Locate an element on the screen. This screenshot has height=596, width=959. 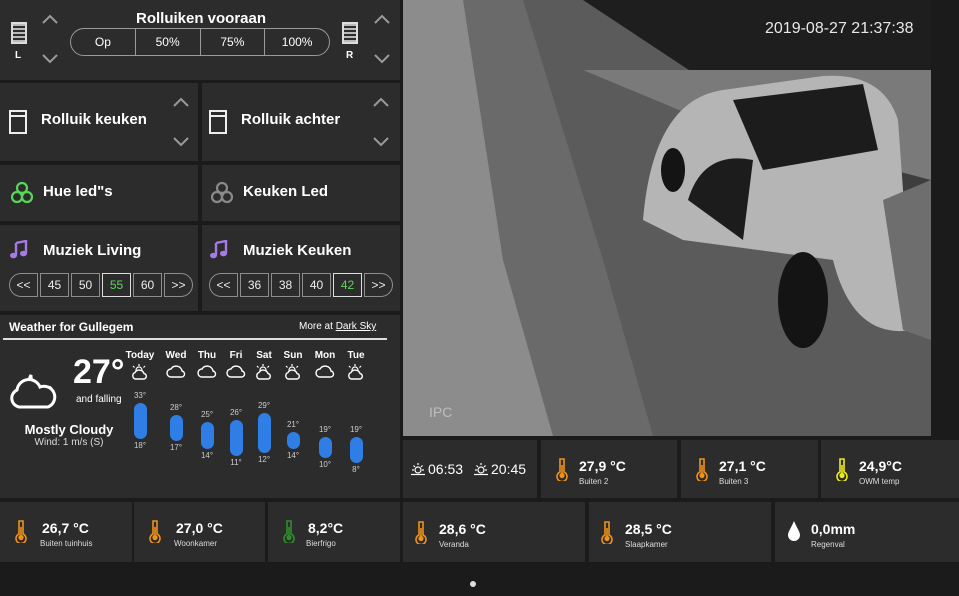
sun-times-tile: 06:53 20:45 is located at coordinates (470, 469).